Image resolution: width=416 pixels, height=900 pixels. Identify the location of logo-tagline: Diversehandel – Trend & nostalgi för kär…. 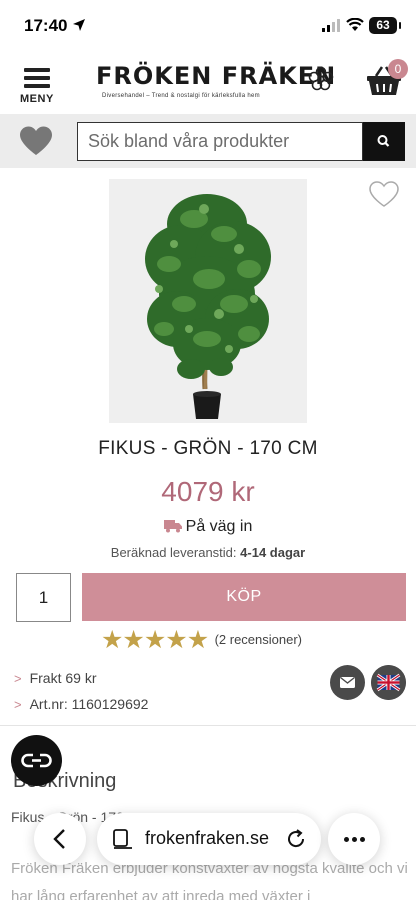
(181, 96).